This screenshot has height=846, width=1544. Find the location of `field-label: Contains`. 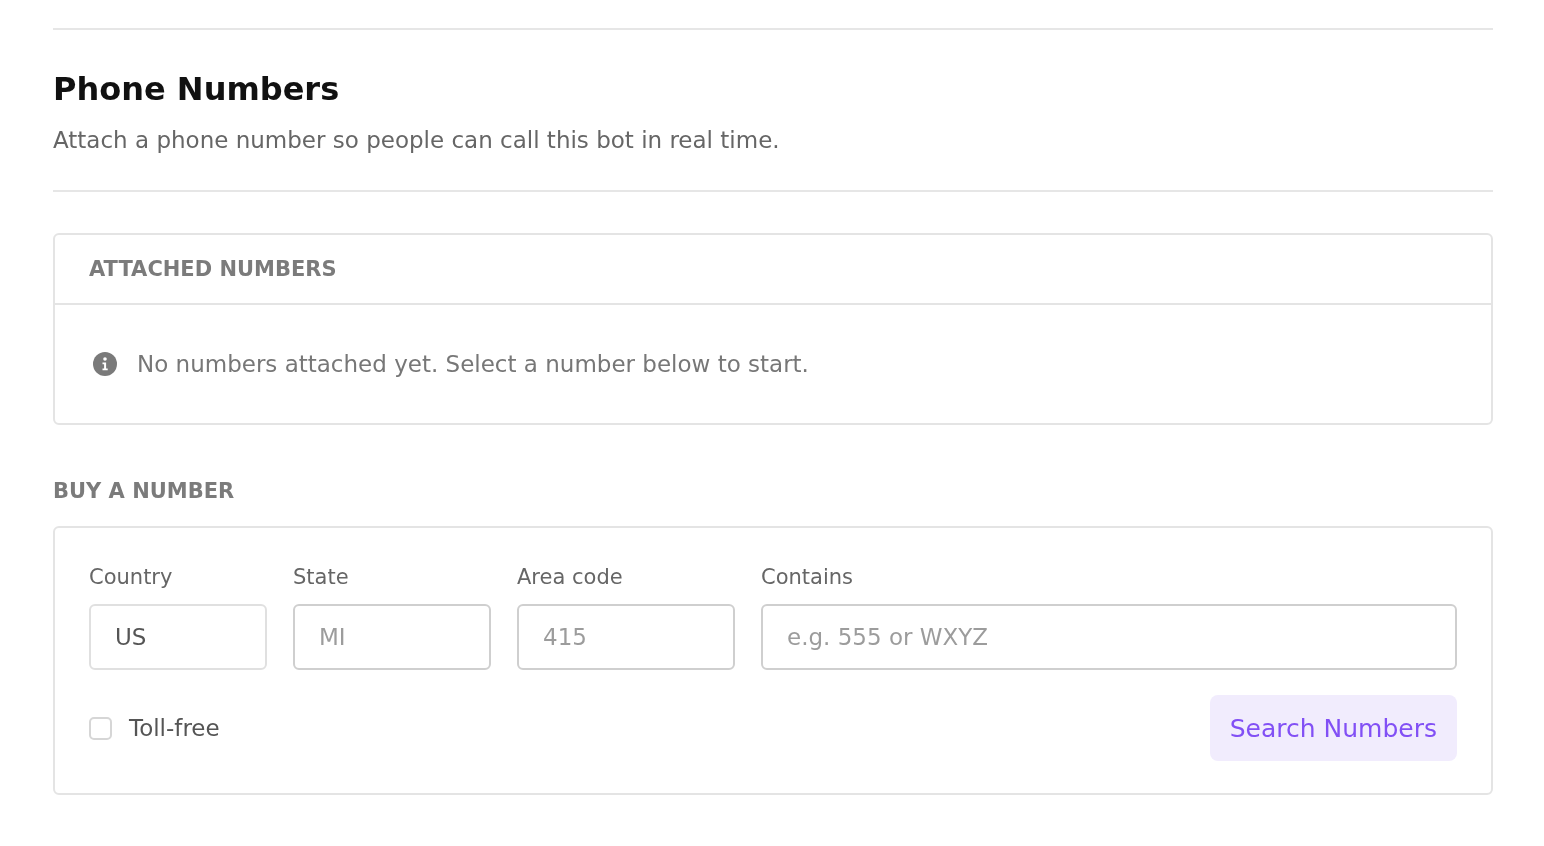

field-label: Contains is located at coordinates (807, 577).